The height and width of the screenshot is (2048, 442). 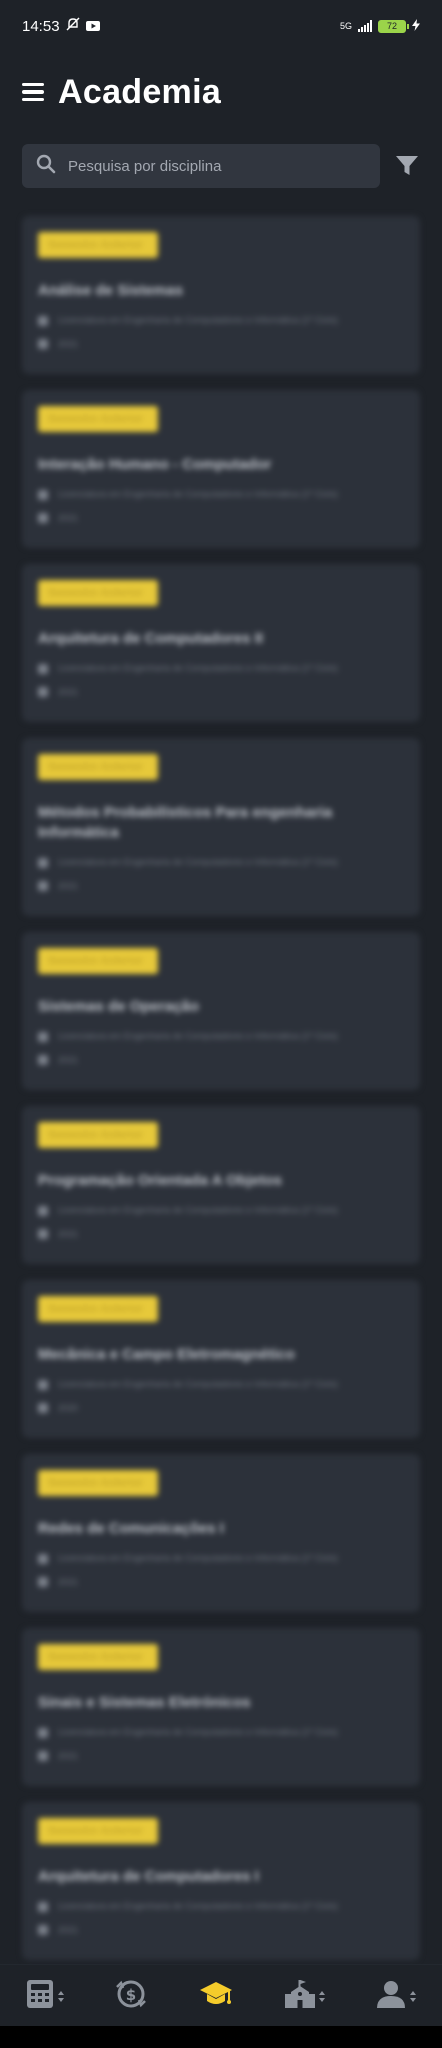 I want to click on nav-item-profile, so click(x=396, y=1996).